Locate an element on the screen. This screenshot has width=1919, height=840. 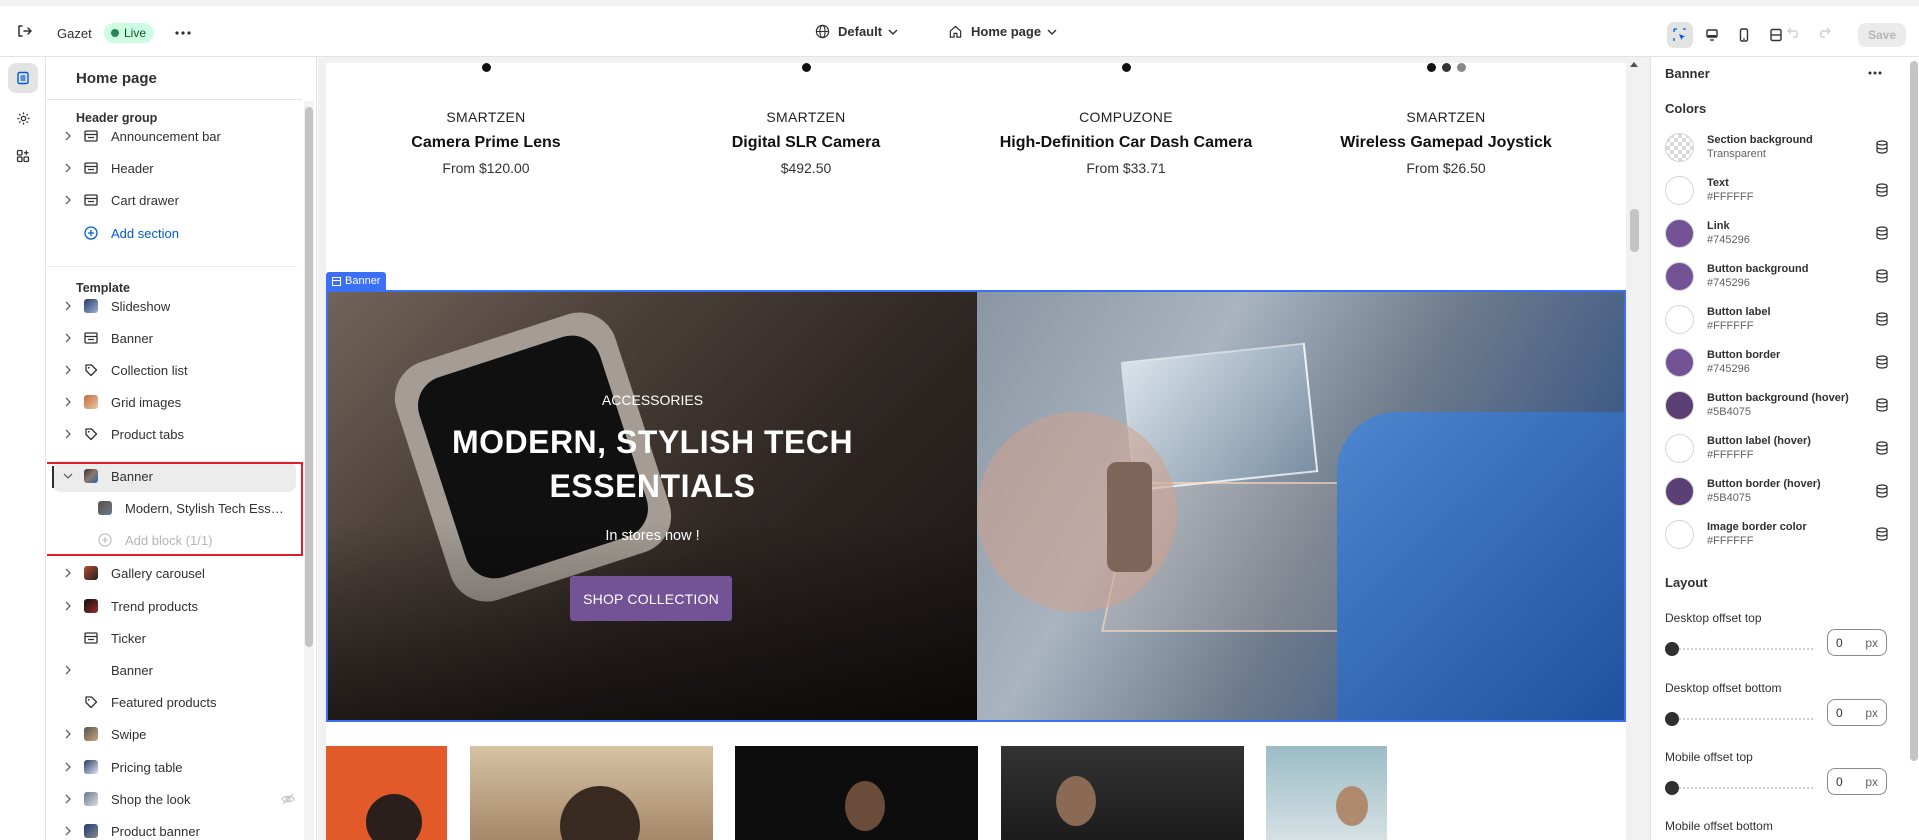
product-card: SMARTZEN Camera Prime Lens From $120.00 is located at coordinates (486, 119).